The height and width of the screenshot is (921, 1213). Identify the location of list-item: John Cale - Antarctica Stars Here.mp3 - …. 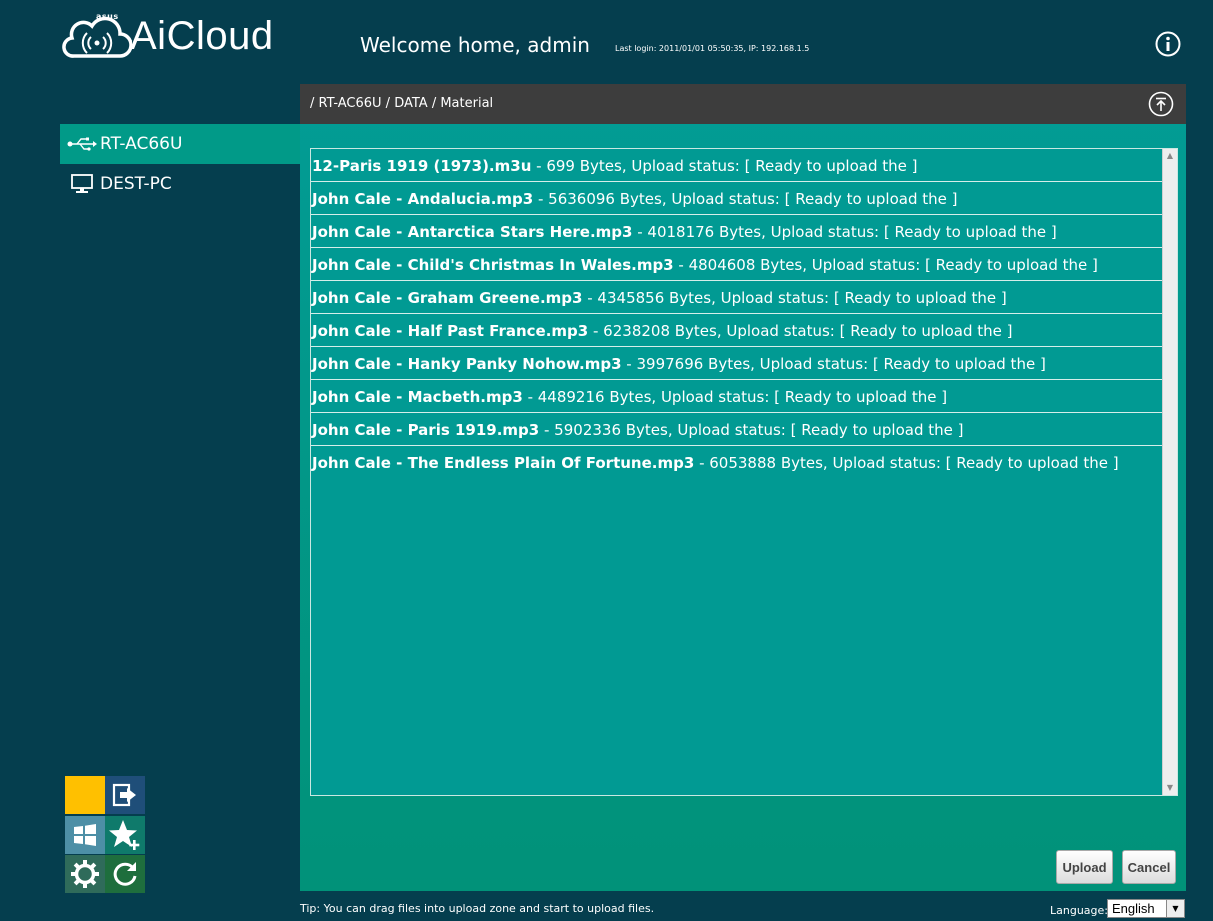
(736, 231).